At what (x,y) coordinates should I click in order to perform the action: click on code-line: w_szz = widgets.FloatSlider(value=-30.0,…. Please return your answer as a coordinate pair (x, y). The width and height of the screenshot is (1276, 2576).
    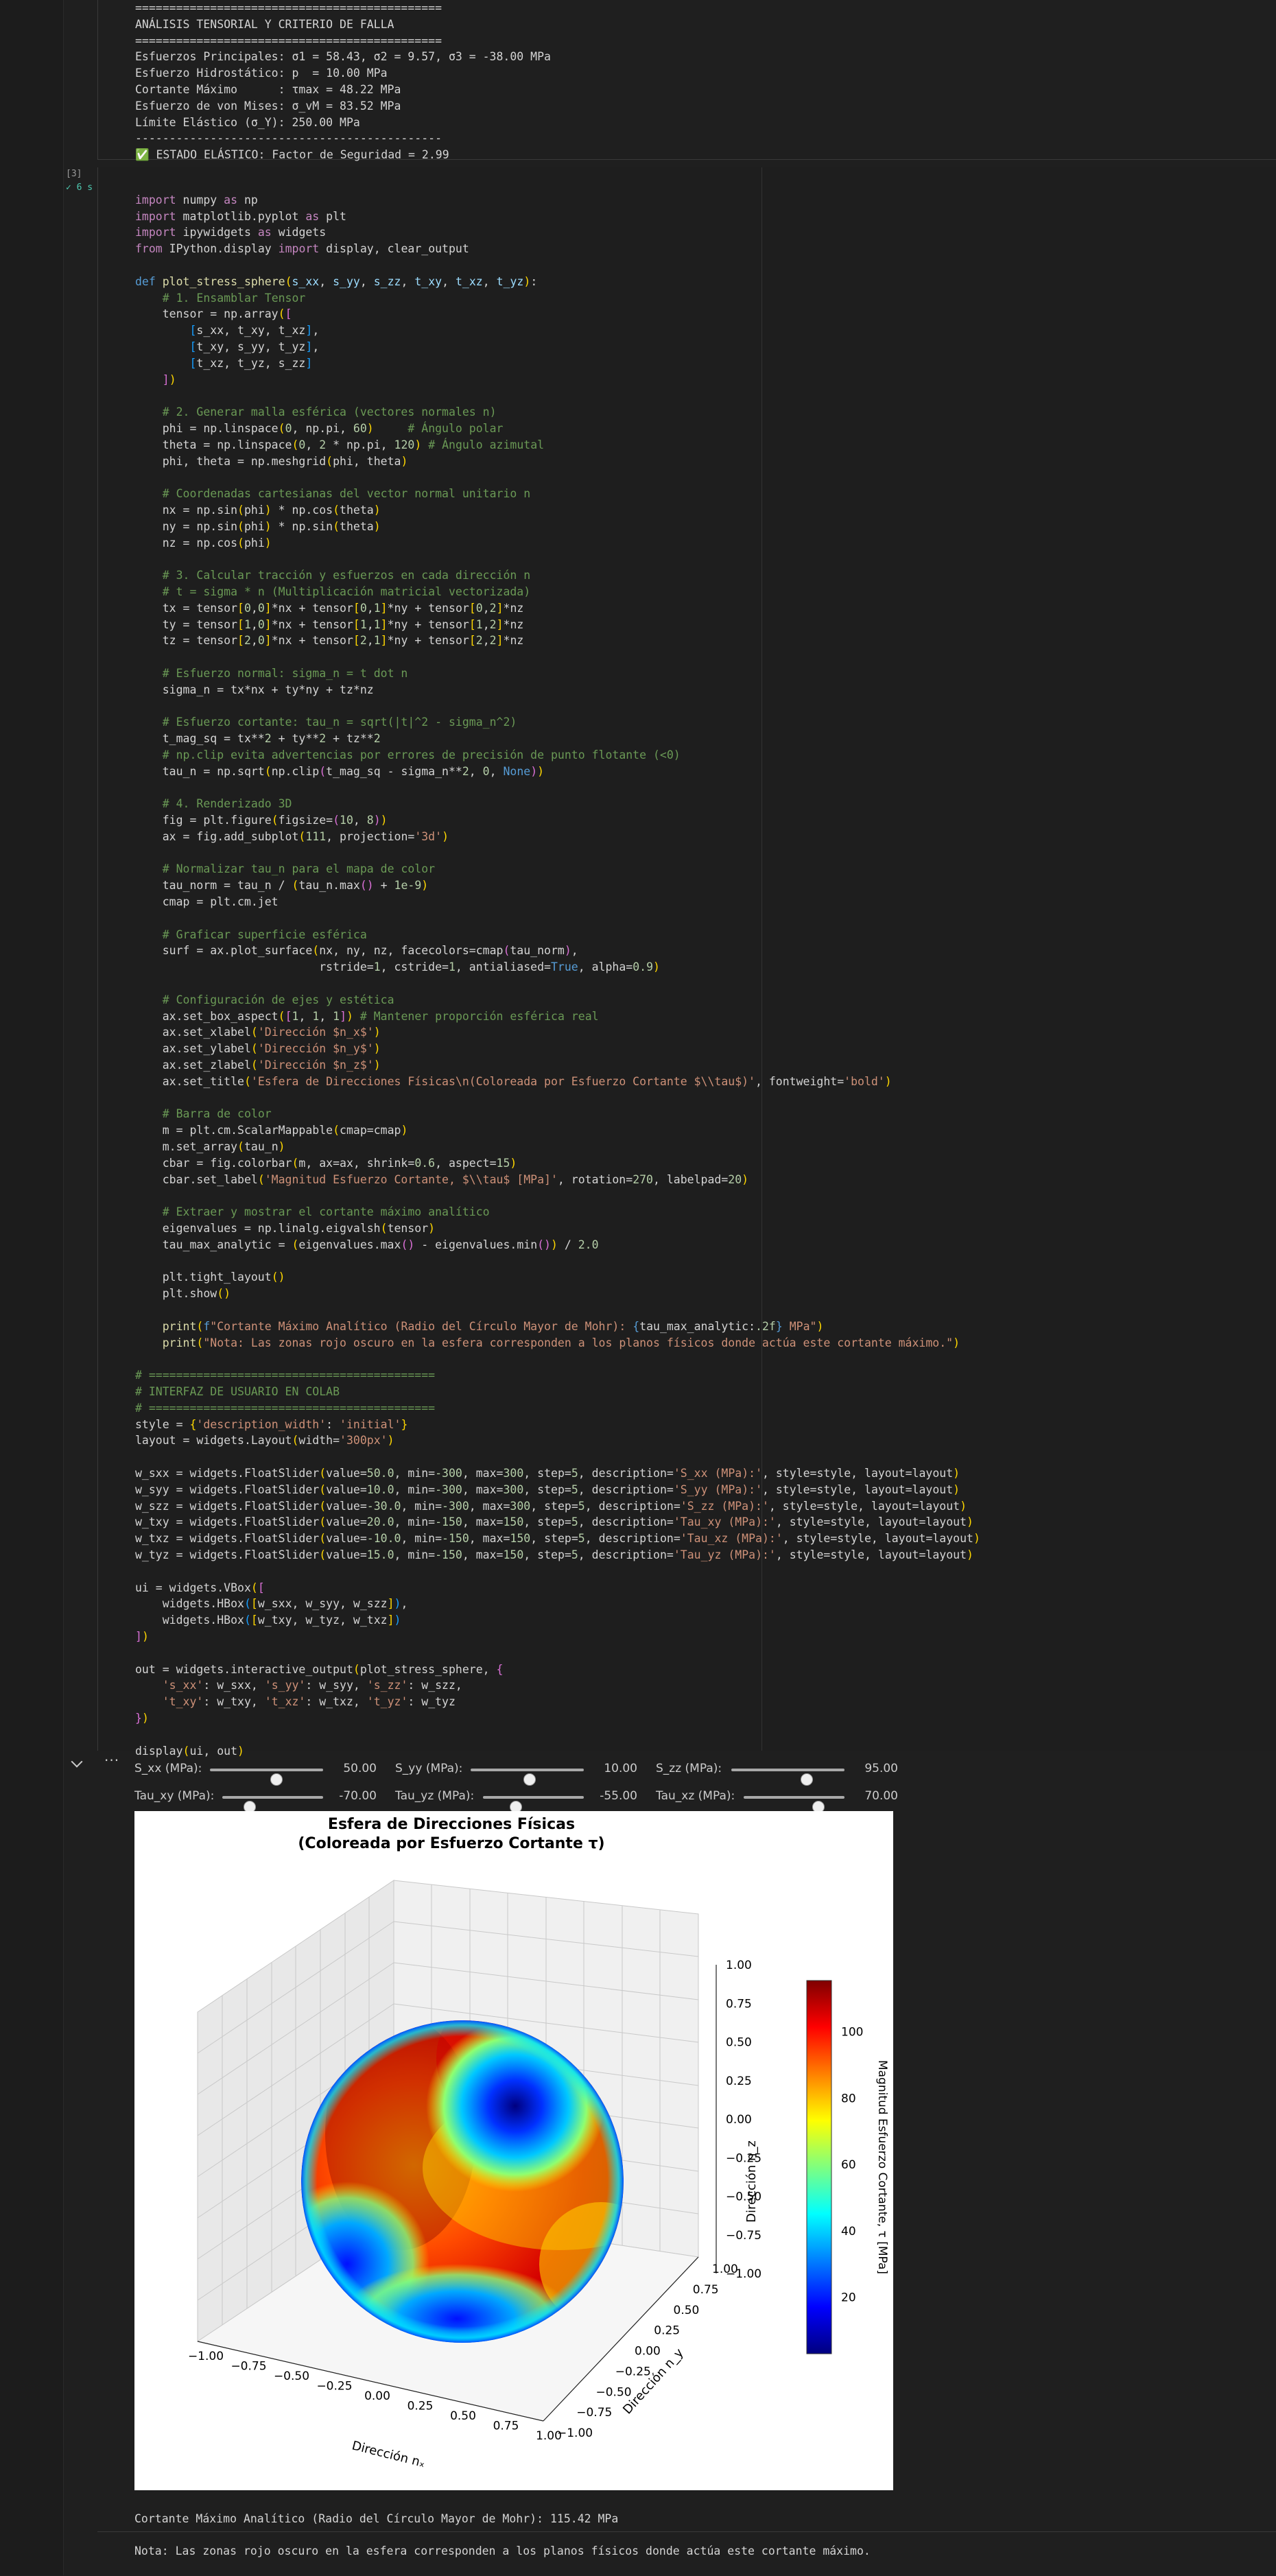
    Looking at the image, I should click on (551, 1506).